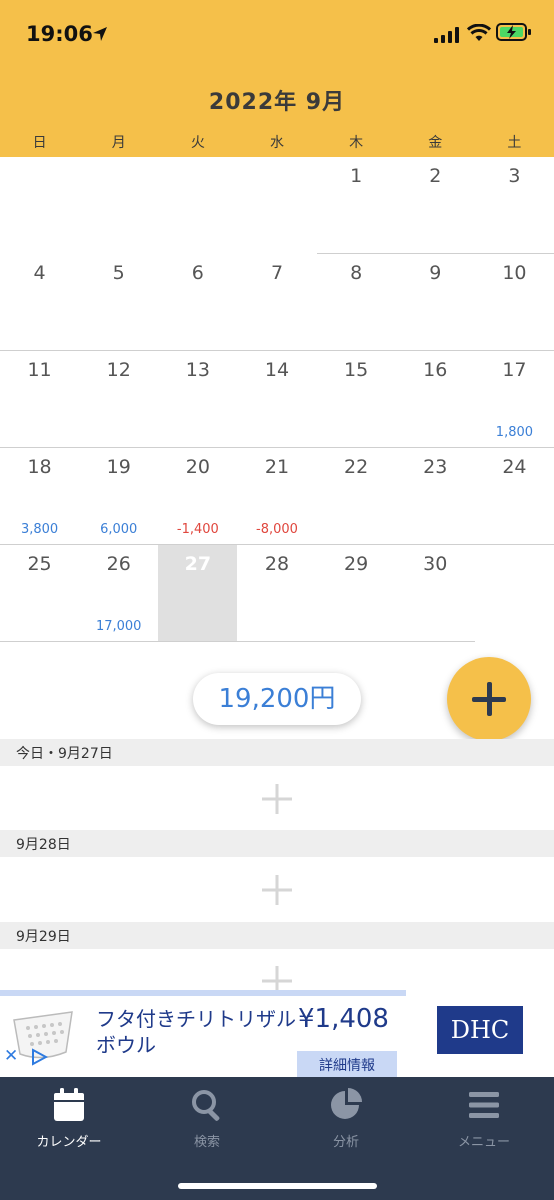  Describe the element at coordinates (480, 1030) in the screenshot. I see `ad-brand-logo: DHC` at that location.